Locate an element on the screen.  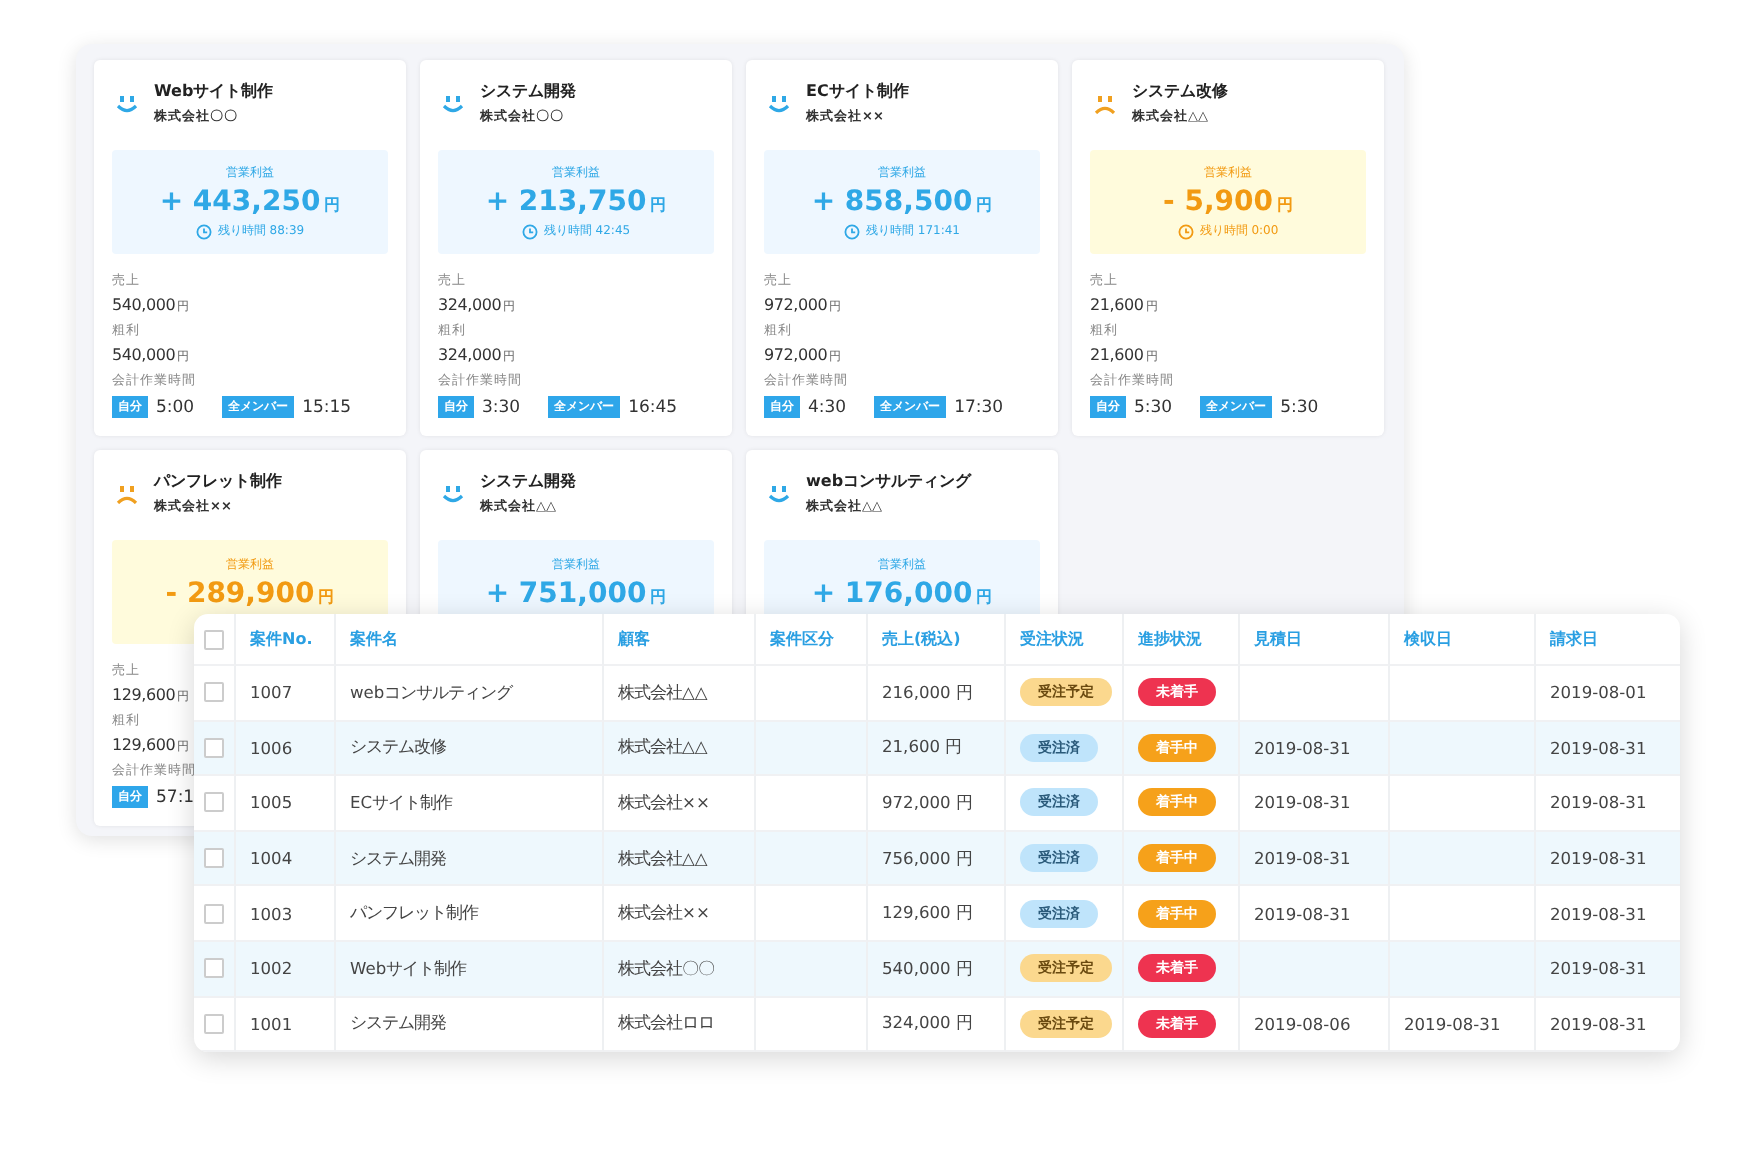
table-cell: システム改修 is located at coordinates (470, 749).